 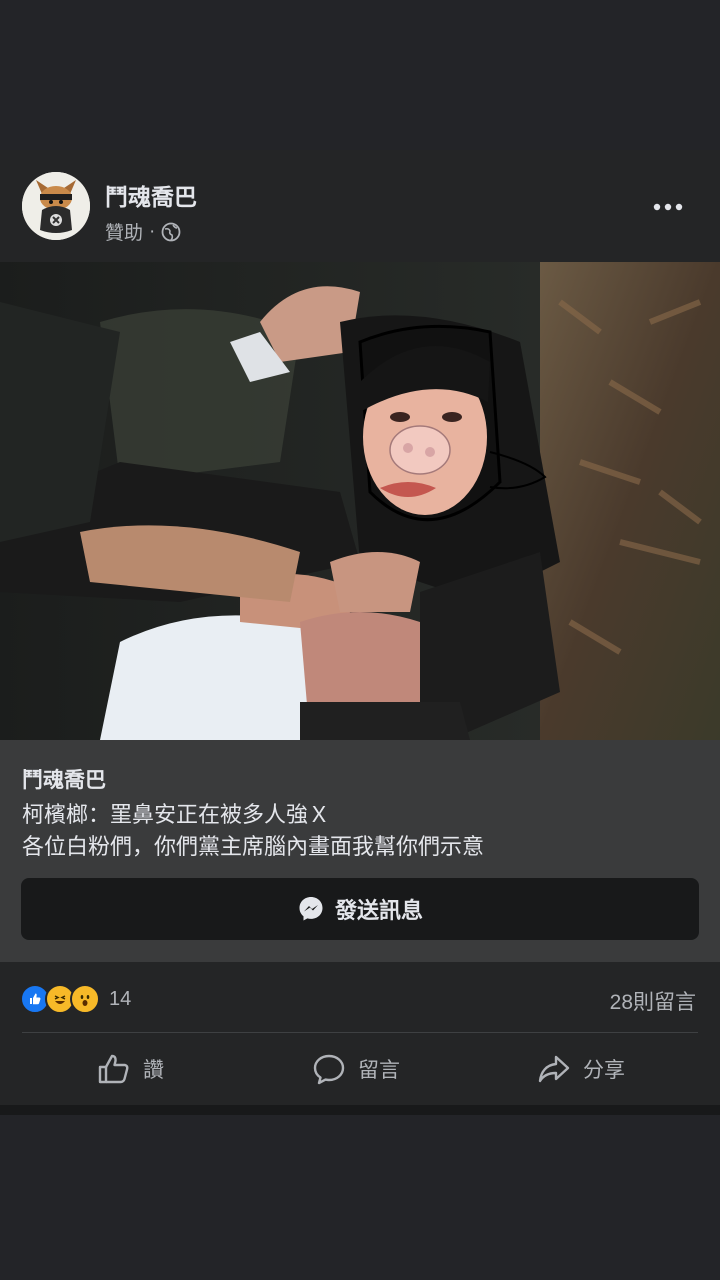 I want to click on post-actions: 讚 留言 分享, so click(x=360, y=1069).